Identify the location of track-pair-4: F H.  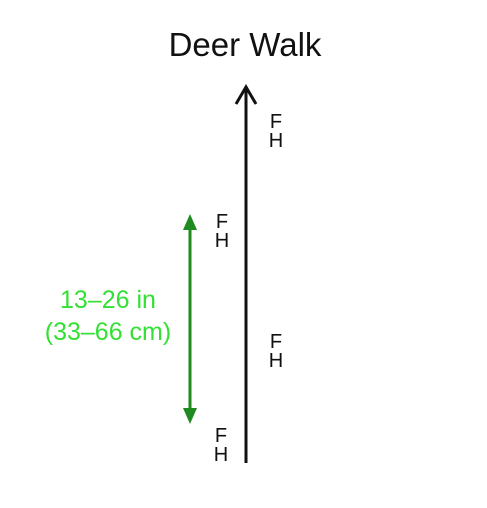
(221, 446).